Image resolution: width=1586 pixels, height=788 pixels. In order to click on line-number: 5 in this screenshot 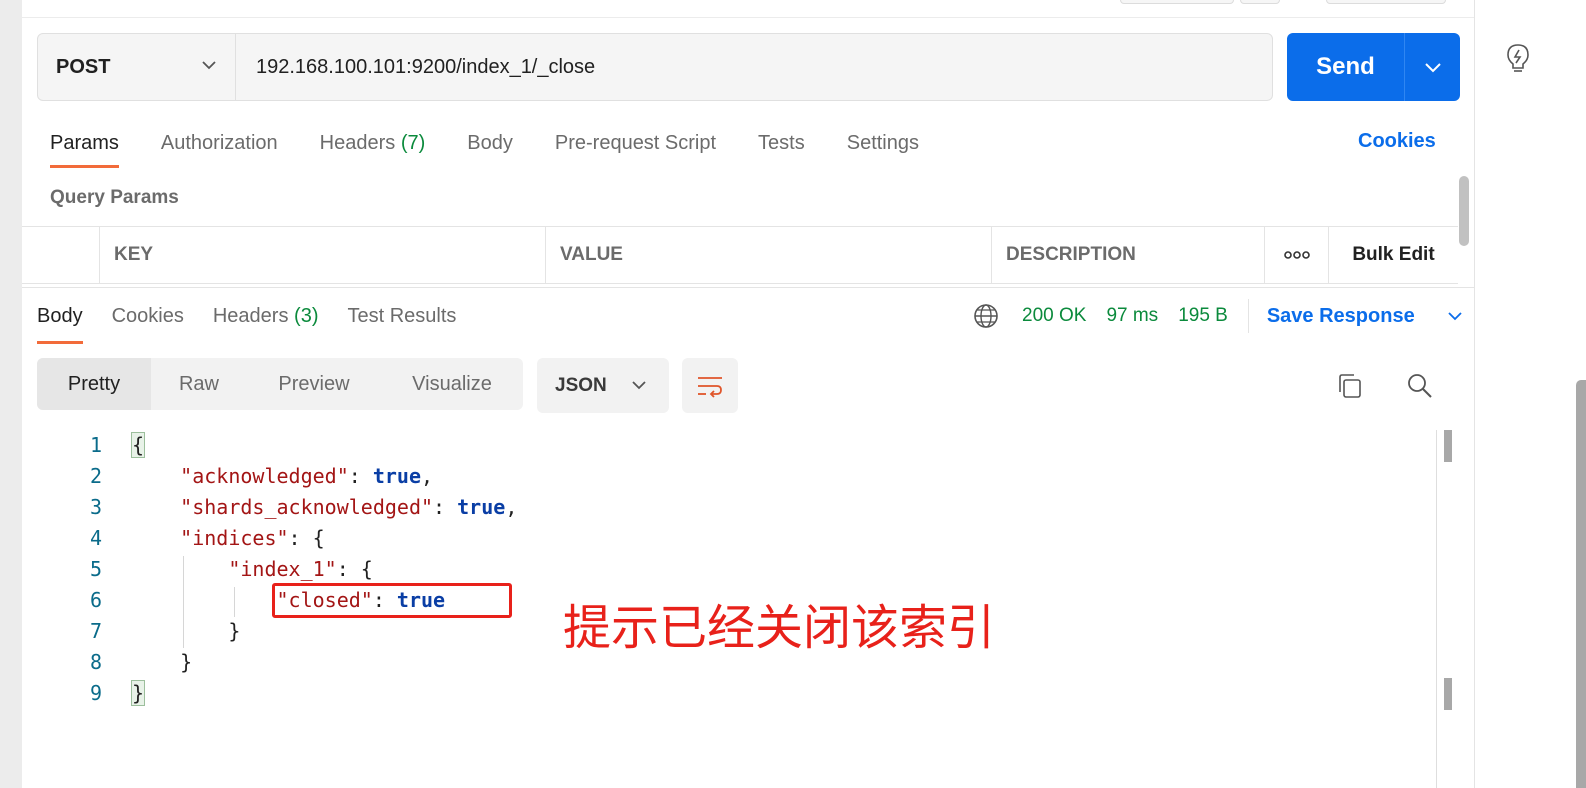, I will do `click(95, 569)`.